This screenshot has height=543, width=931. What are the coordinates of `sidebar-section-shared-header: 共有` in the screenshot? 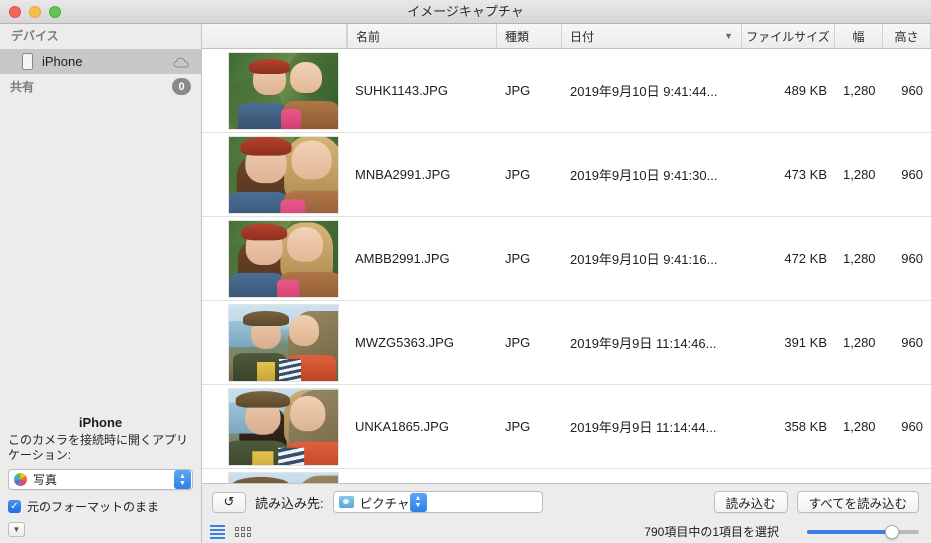 It's located at (22, 87).